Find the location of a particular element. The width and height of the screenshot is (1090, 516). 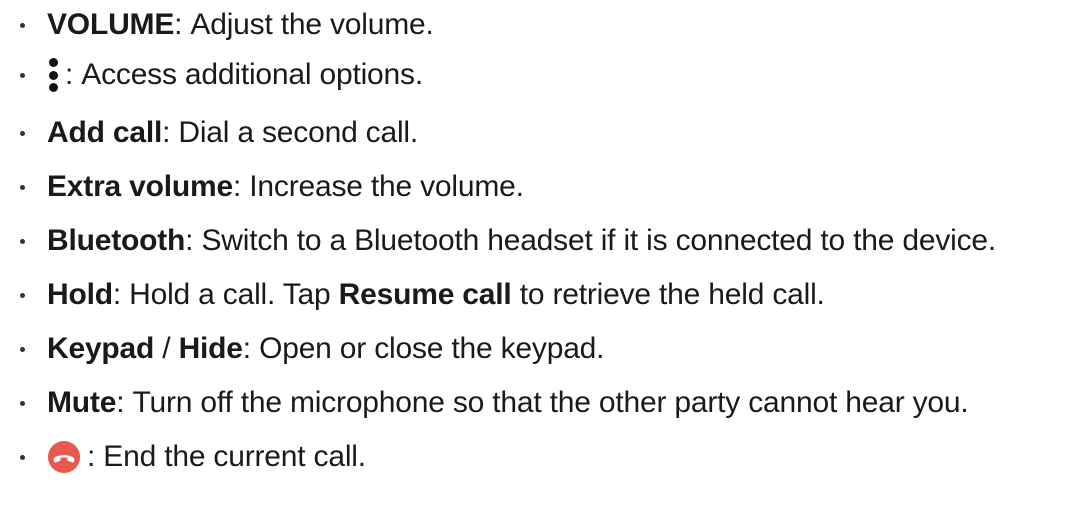

description: Open or close the keypad. is located at coordinates (432, 348).